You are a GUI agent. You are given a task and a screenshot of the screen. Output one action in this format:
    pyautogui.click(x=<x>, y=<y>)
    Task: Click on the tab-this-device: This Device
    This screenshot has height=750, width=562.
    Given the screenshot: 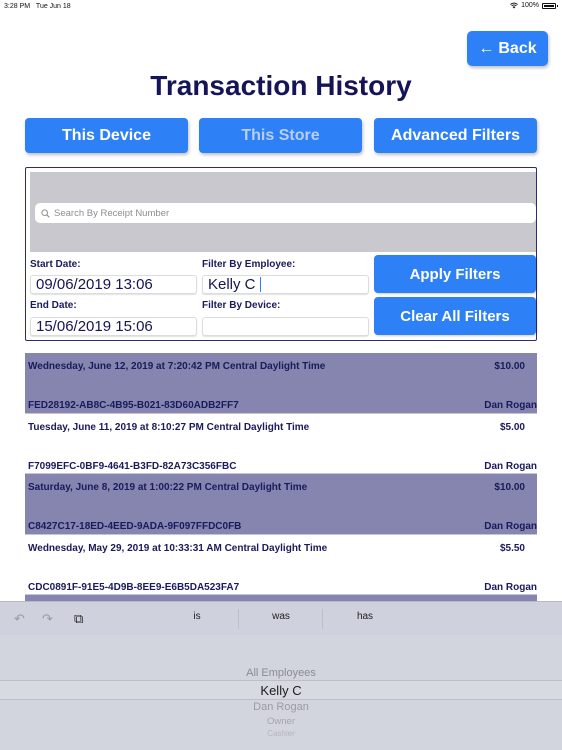 What is the action you would take?
    pyautogui.click(x=106, y=135)
    